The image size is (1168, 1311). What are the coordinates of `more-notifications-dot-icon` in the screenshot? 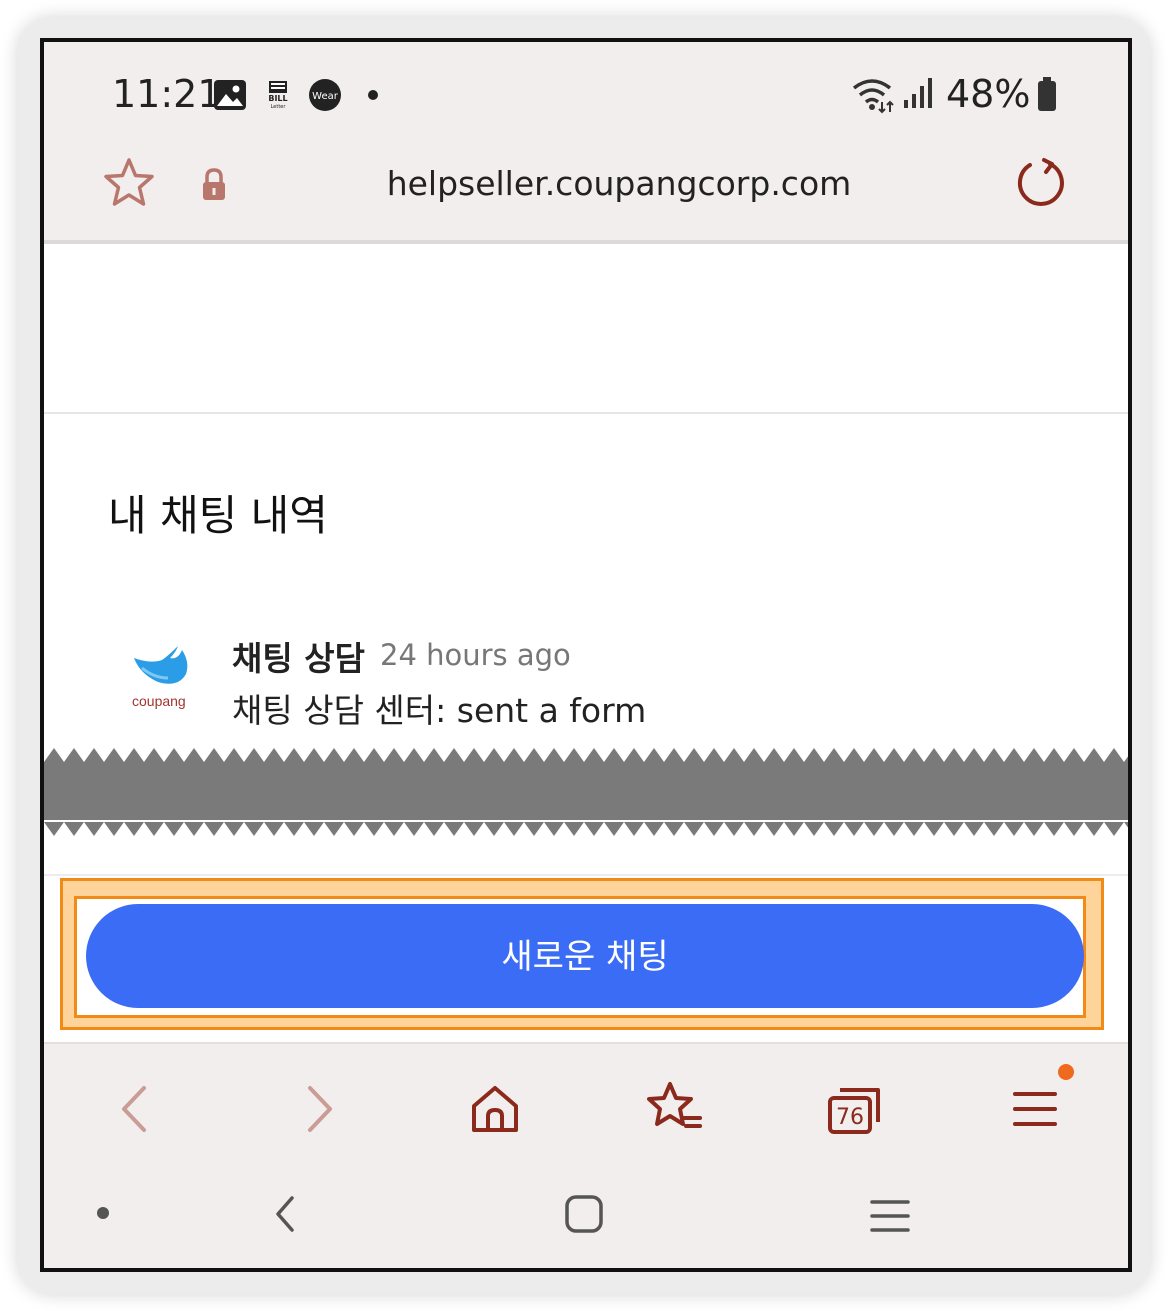 It's located at (373, 95).